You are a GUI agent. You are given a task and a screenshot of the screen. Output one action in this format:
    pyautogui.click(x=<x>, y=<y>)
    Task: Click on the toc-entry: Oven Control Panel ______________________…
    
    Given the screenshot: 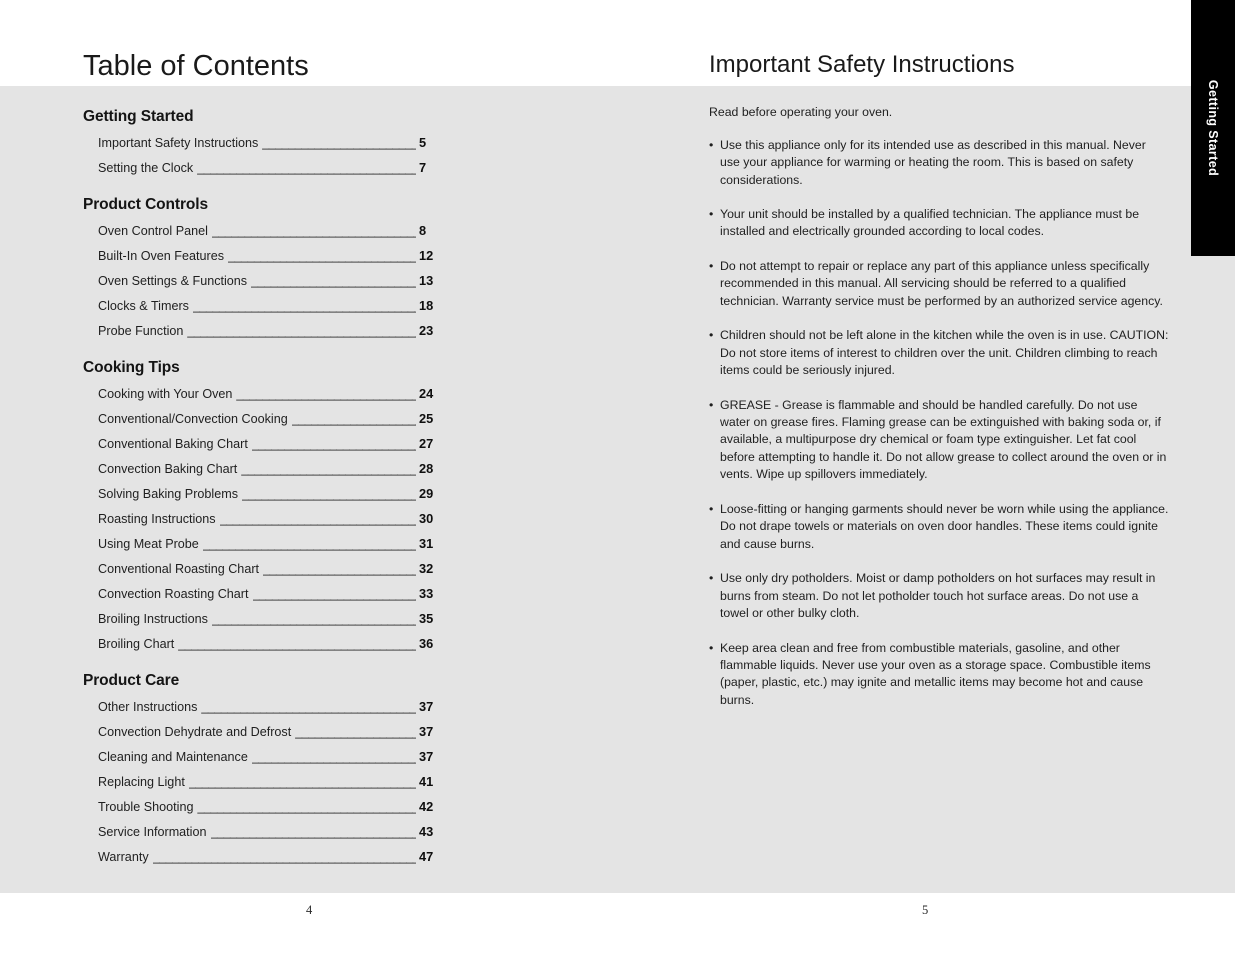 What is the action you would take?
    pyautogui.click(x=268, y=230)
    